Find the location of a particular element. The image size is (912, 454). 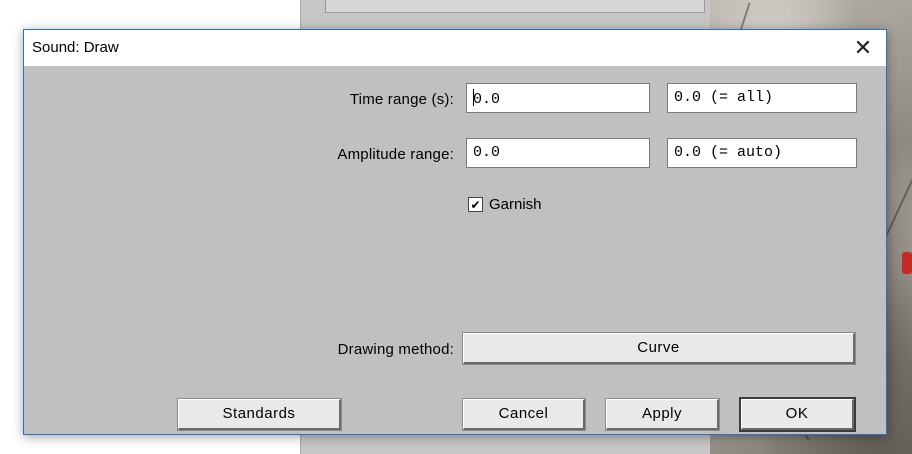

amplitude-range-label: Amplitude range: is located at coordinates (395, 154).